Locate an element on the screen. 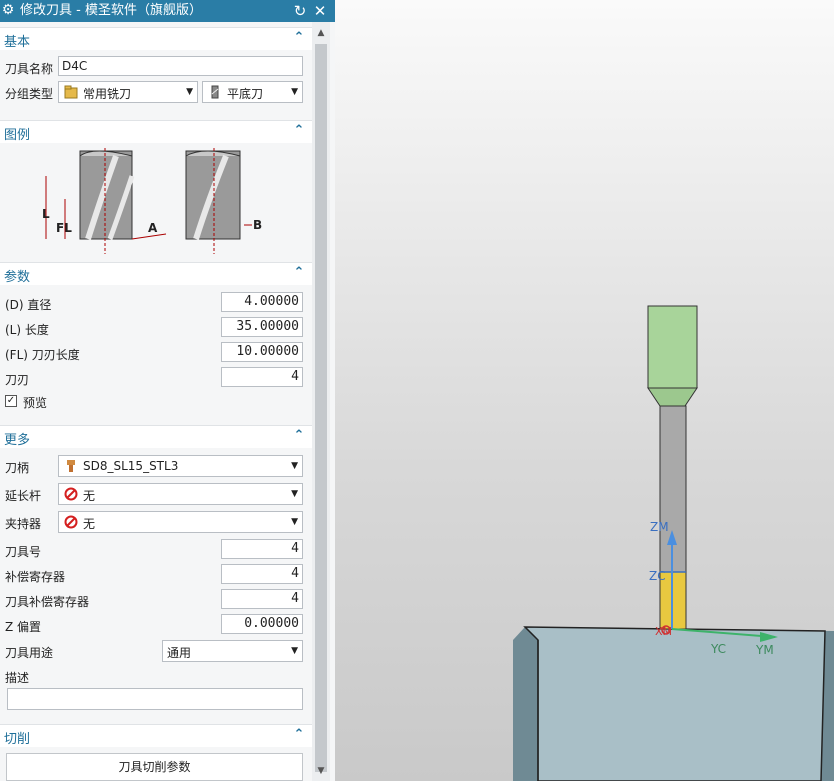  label-B: B is located at coordinates (257, 225).